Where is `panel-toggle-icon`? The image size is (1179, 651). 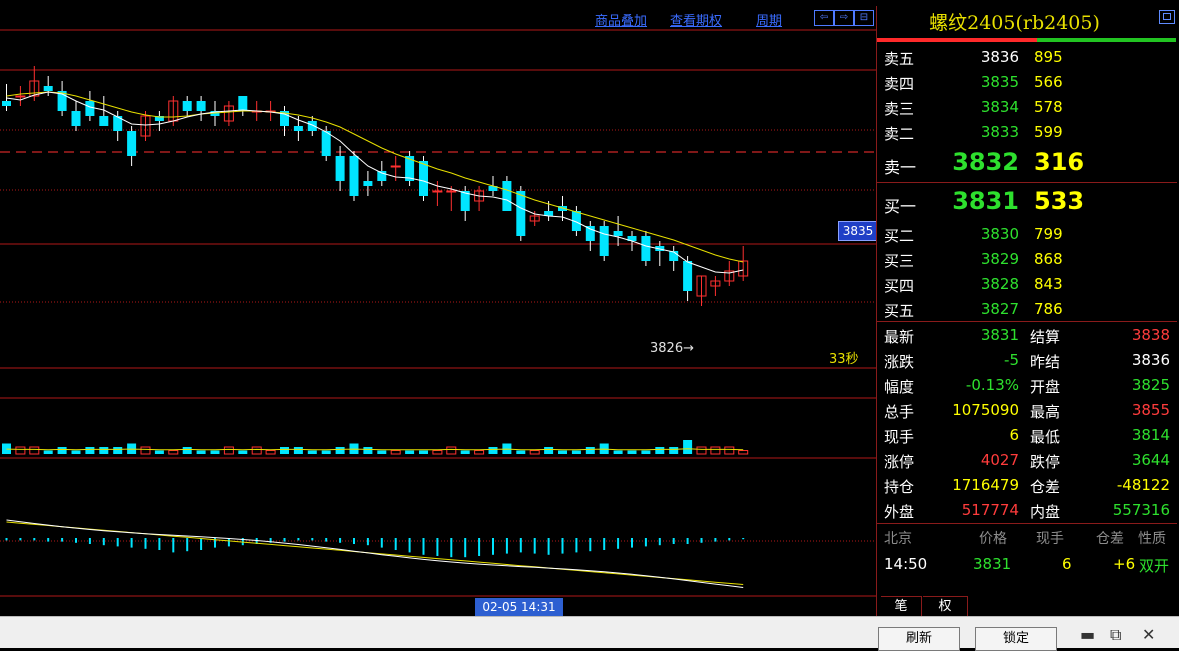 panel-toggle-icon is located at coordinates (1167, 17).